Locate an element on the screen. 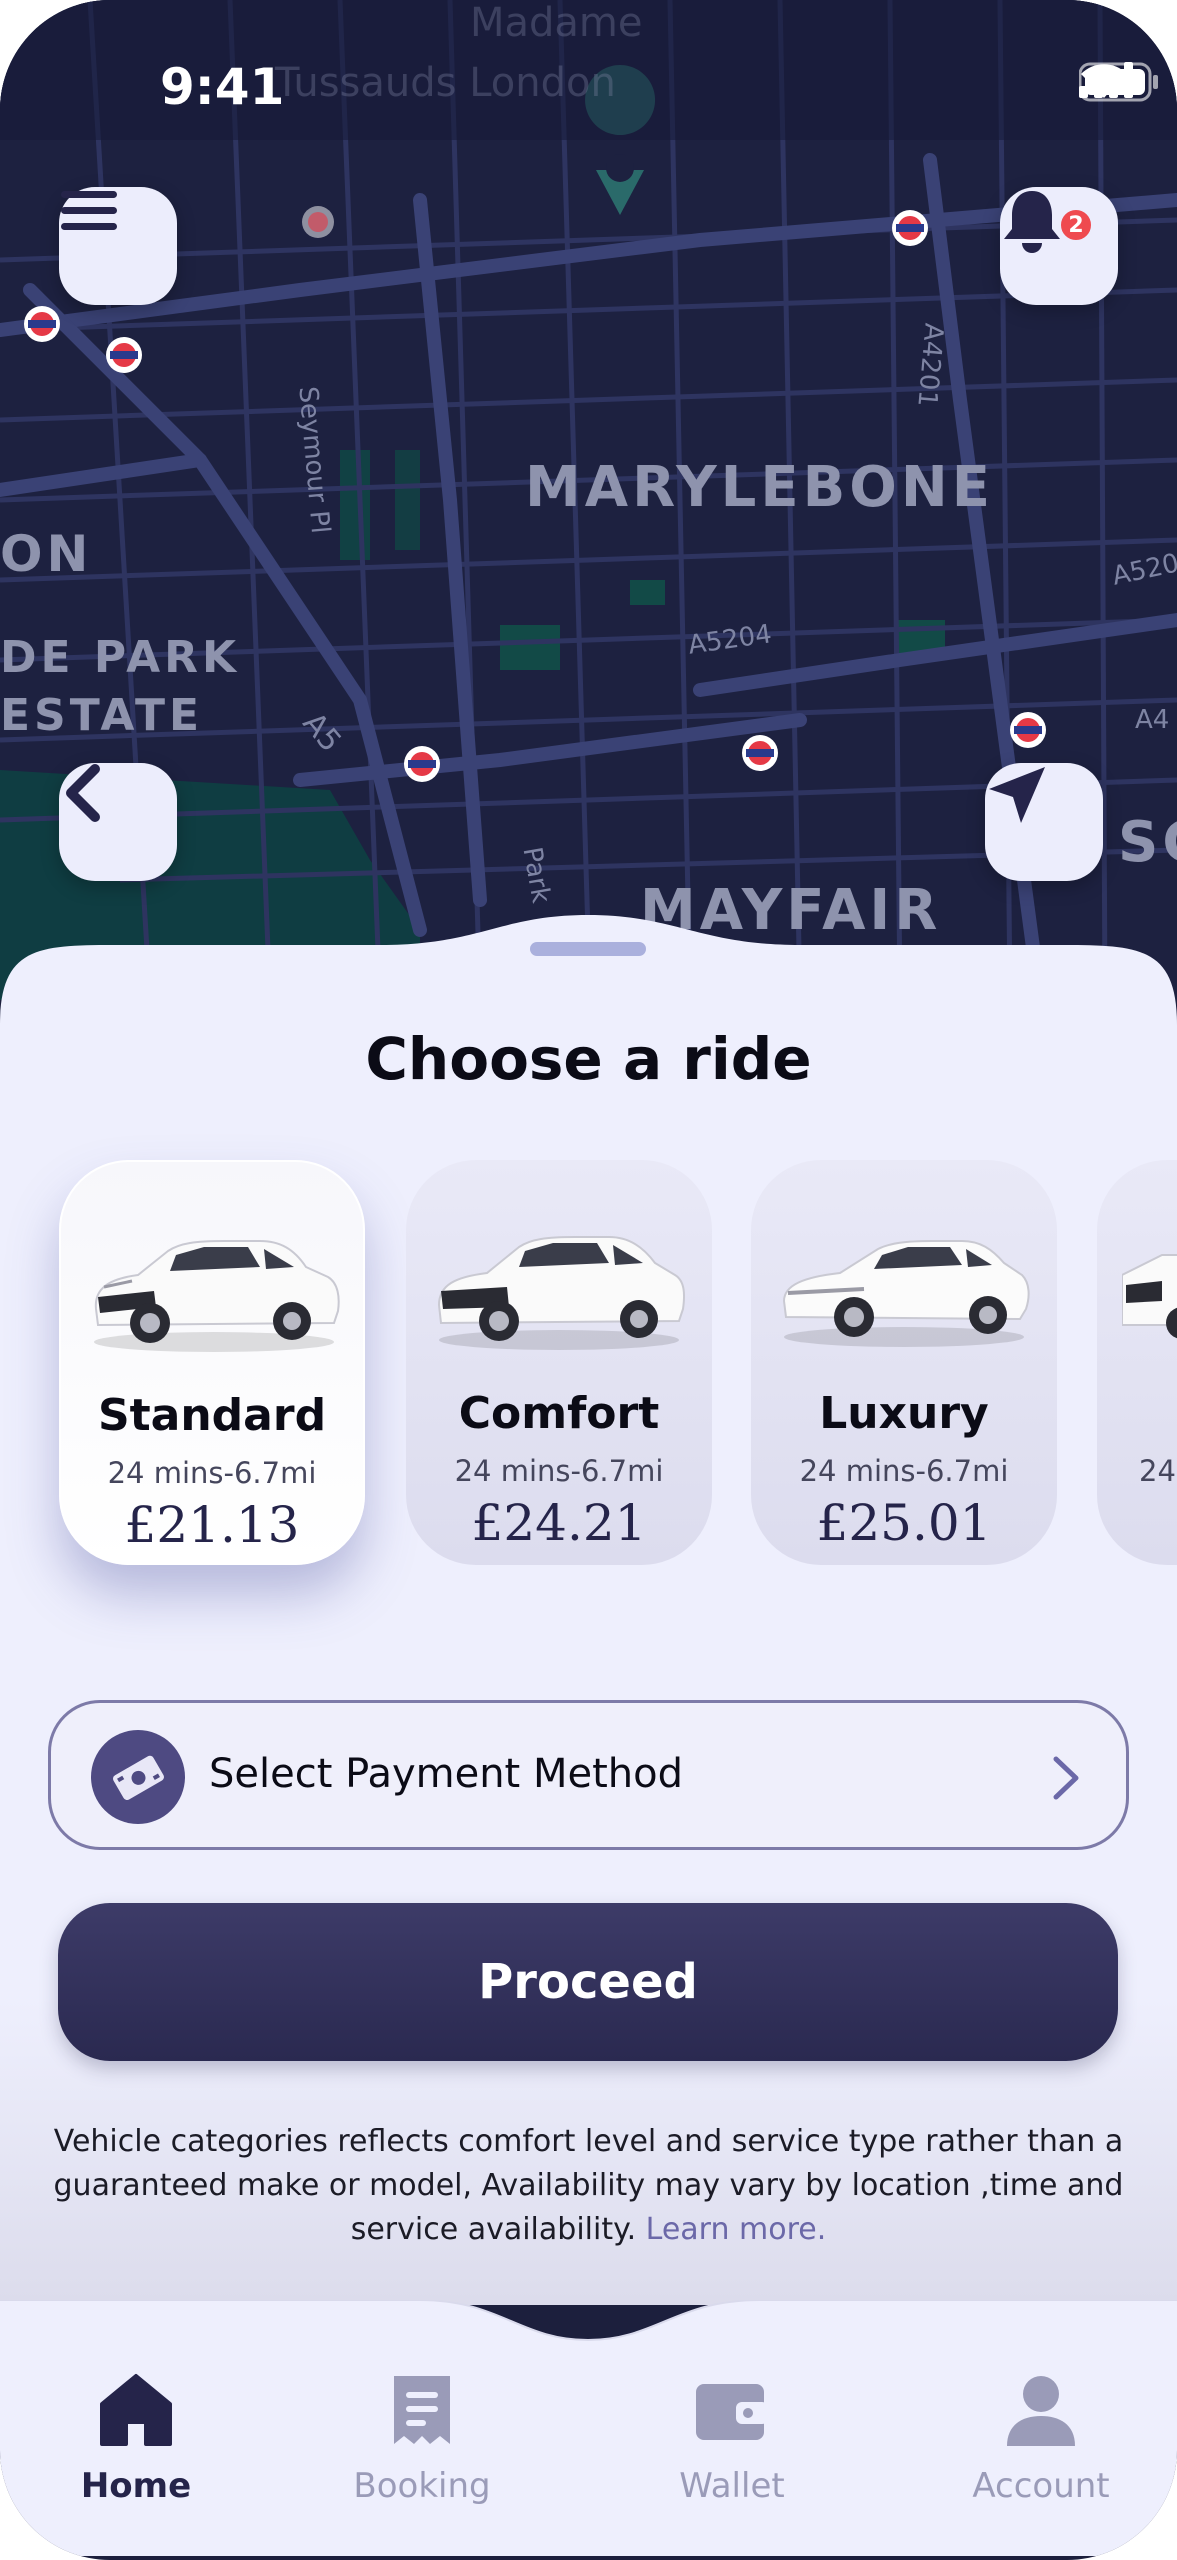 The width and height of the screenshot is (1177, 2560). car-comfort-image is located at coordinates (561, 1293).